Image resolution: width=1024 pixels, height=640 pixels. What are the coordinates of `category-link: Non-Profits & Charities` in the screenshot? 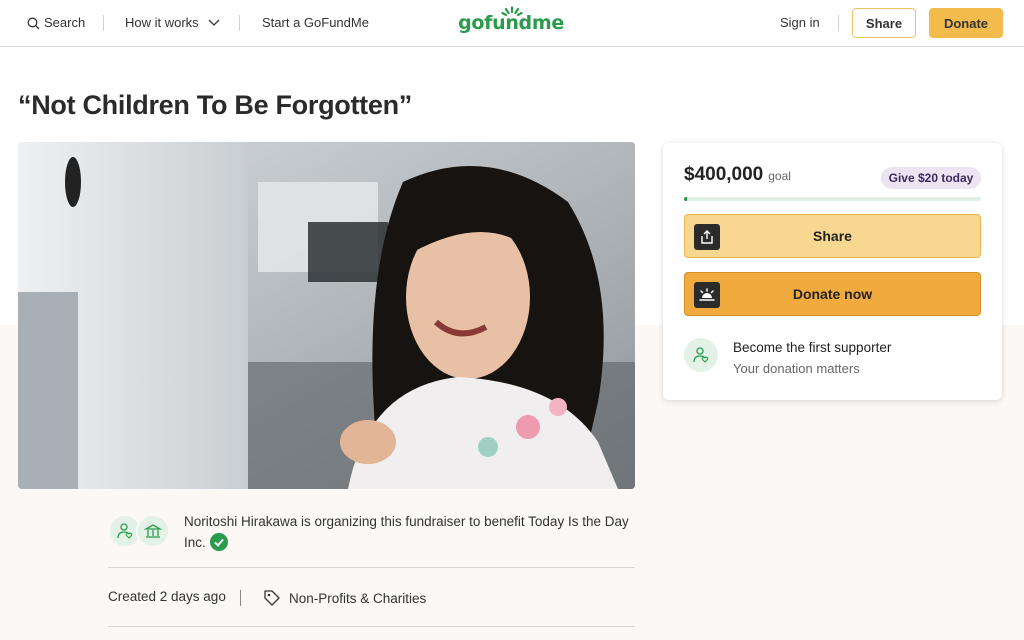 It's located at (344, 598).